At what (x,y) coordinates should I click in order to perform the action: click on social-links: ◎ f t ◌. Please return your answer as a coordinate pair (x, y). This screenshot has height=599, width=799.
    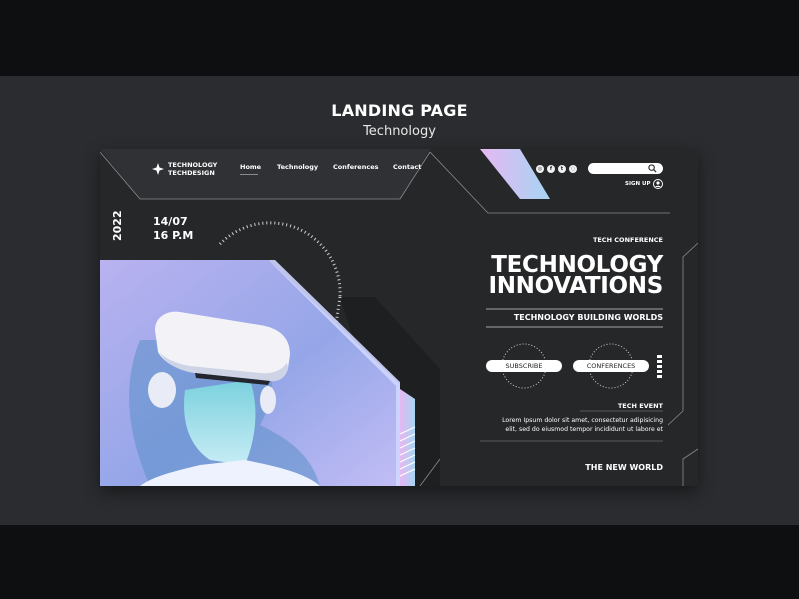
    Looking at the image, I should click on (556, 169).